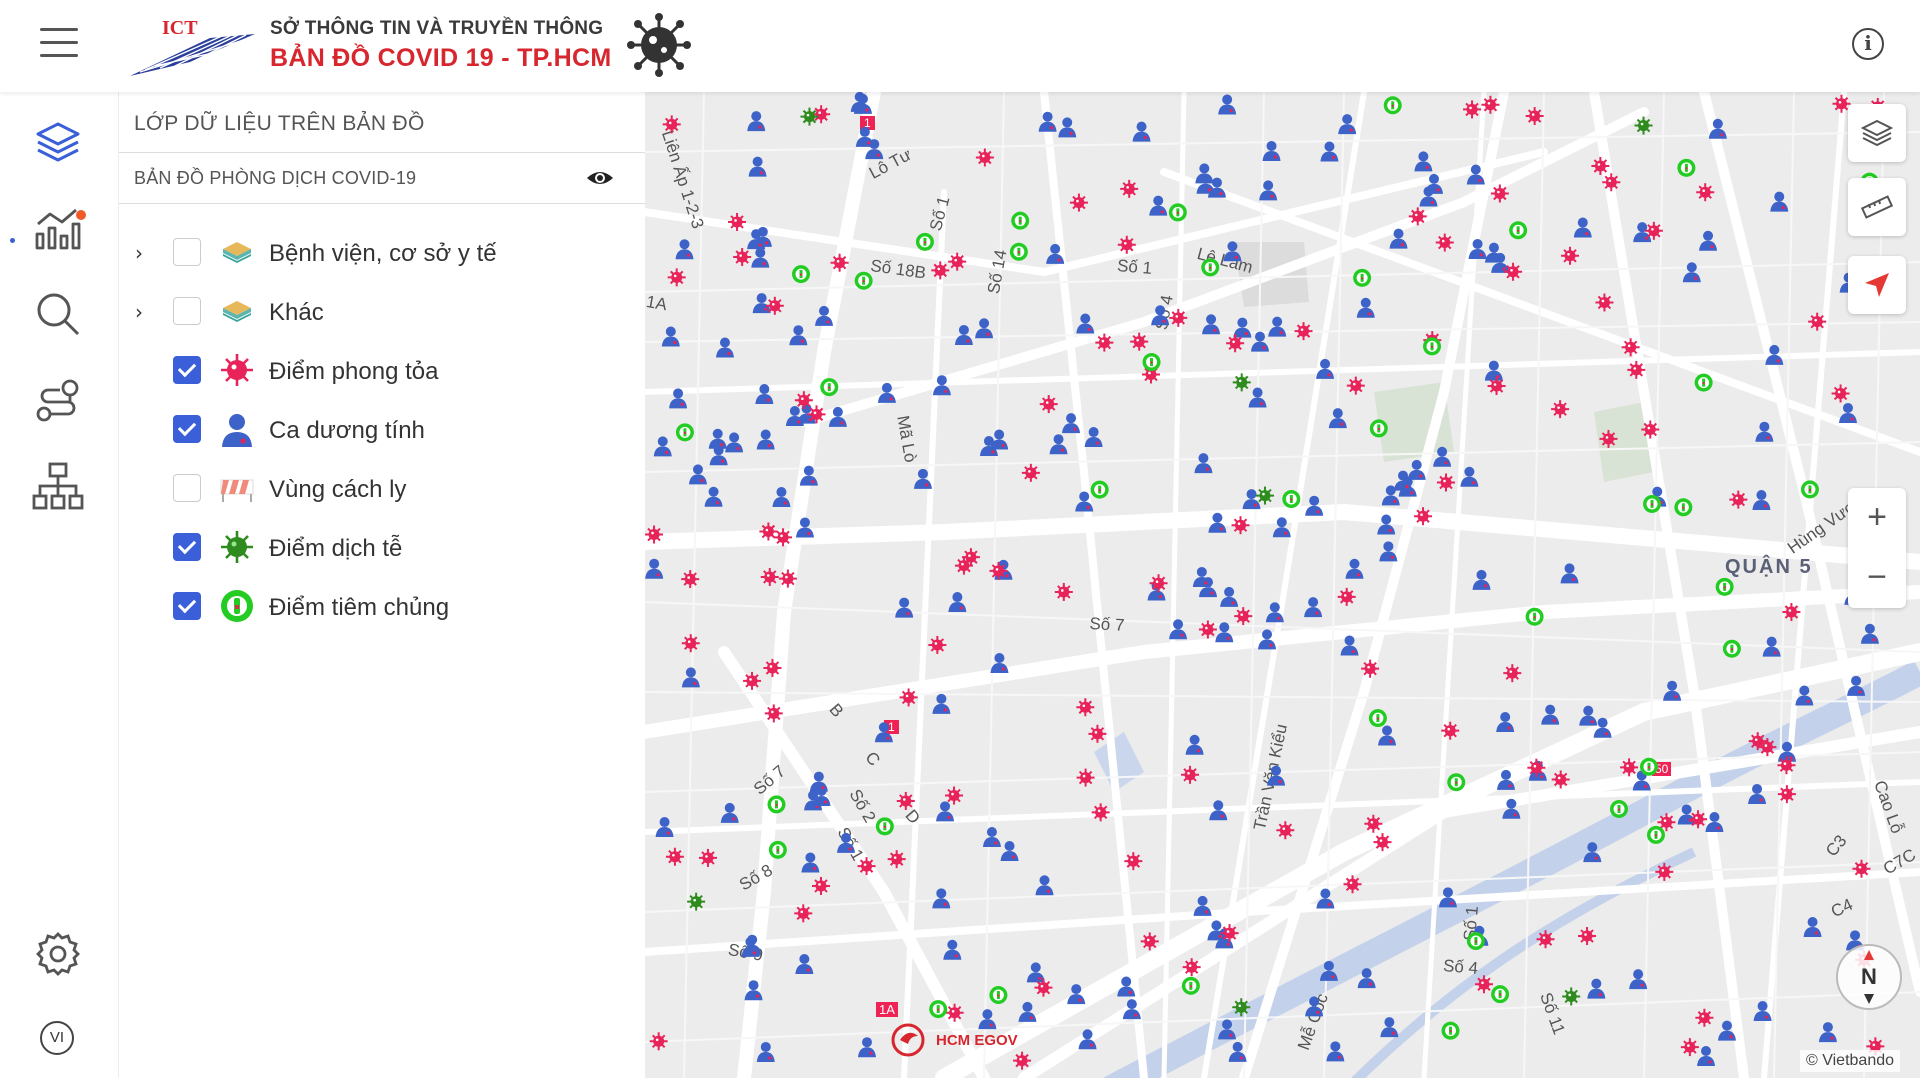 The width and height of the screenshot is (1920, 1078). What do you see at coordinates (57, 1038) in the screenshot?
I see `language-button: VI` at bounding box center [57, 1038].